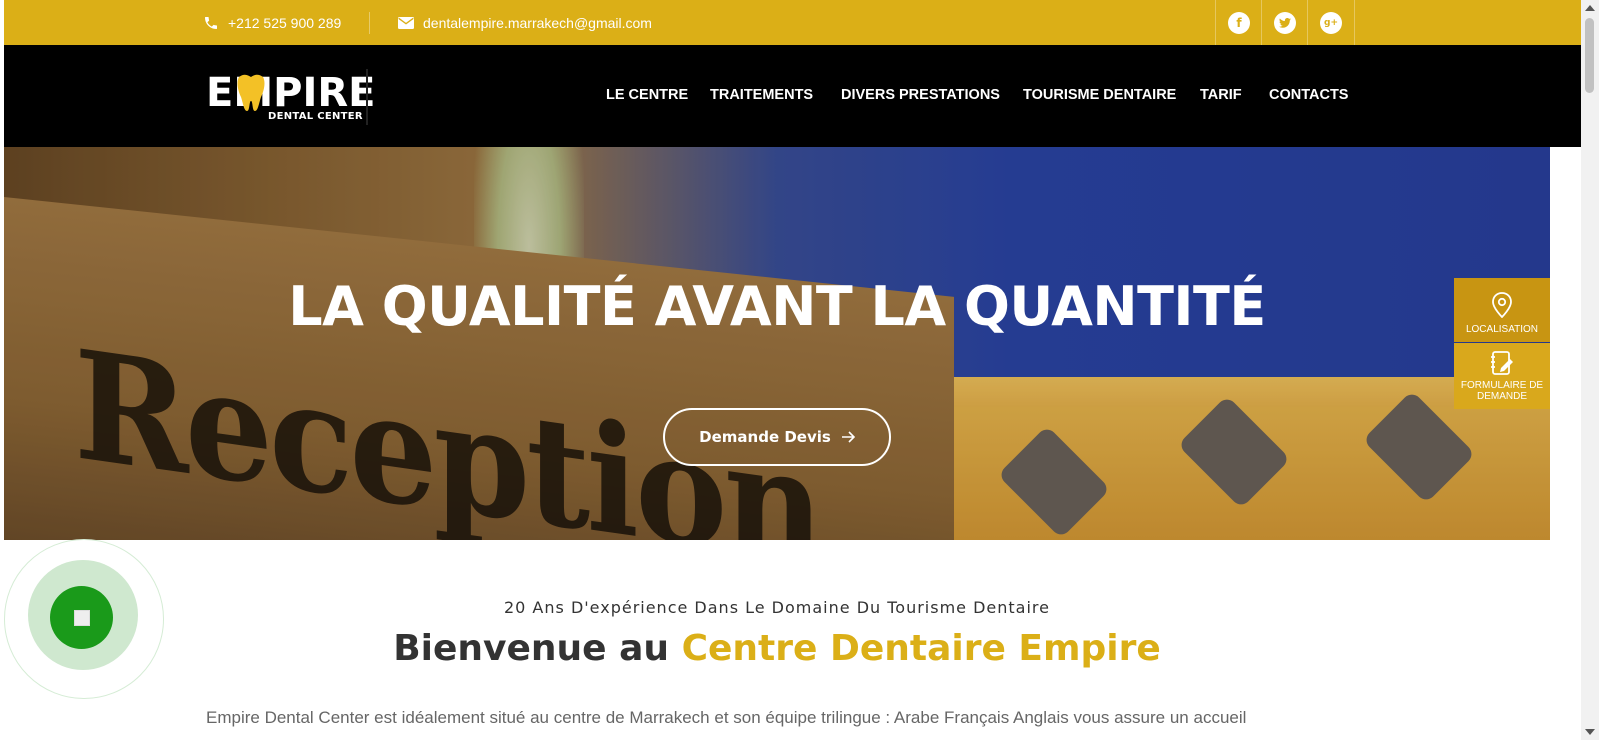 The image size is (1599, 740). Describe the element at coordinates (1589, 55) in the screenshot. I see `scroll-thumb` at that location.